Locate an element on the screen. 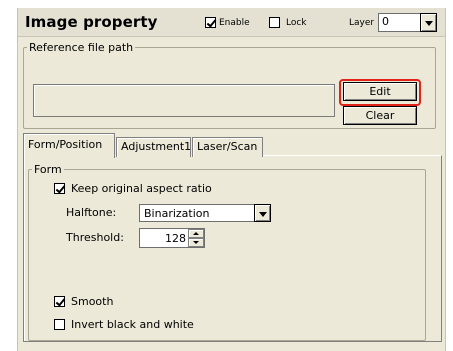  invert-label: Invert black and white is located at coordinates (132, 324).